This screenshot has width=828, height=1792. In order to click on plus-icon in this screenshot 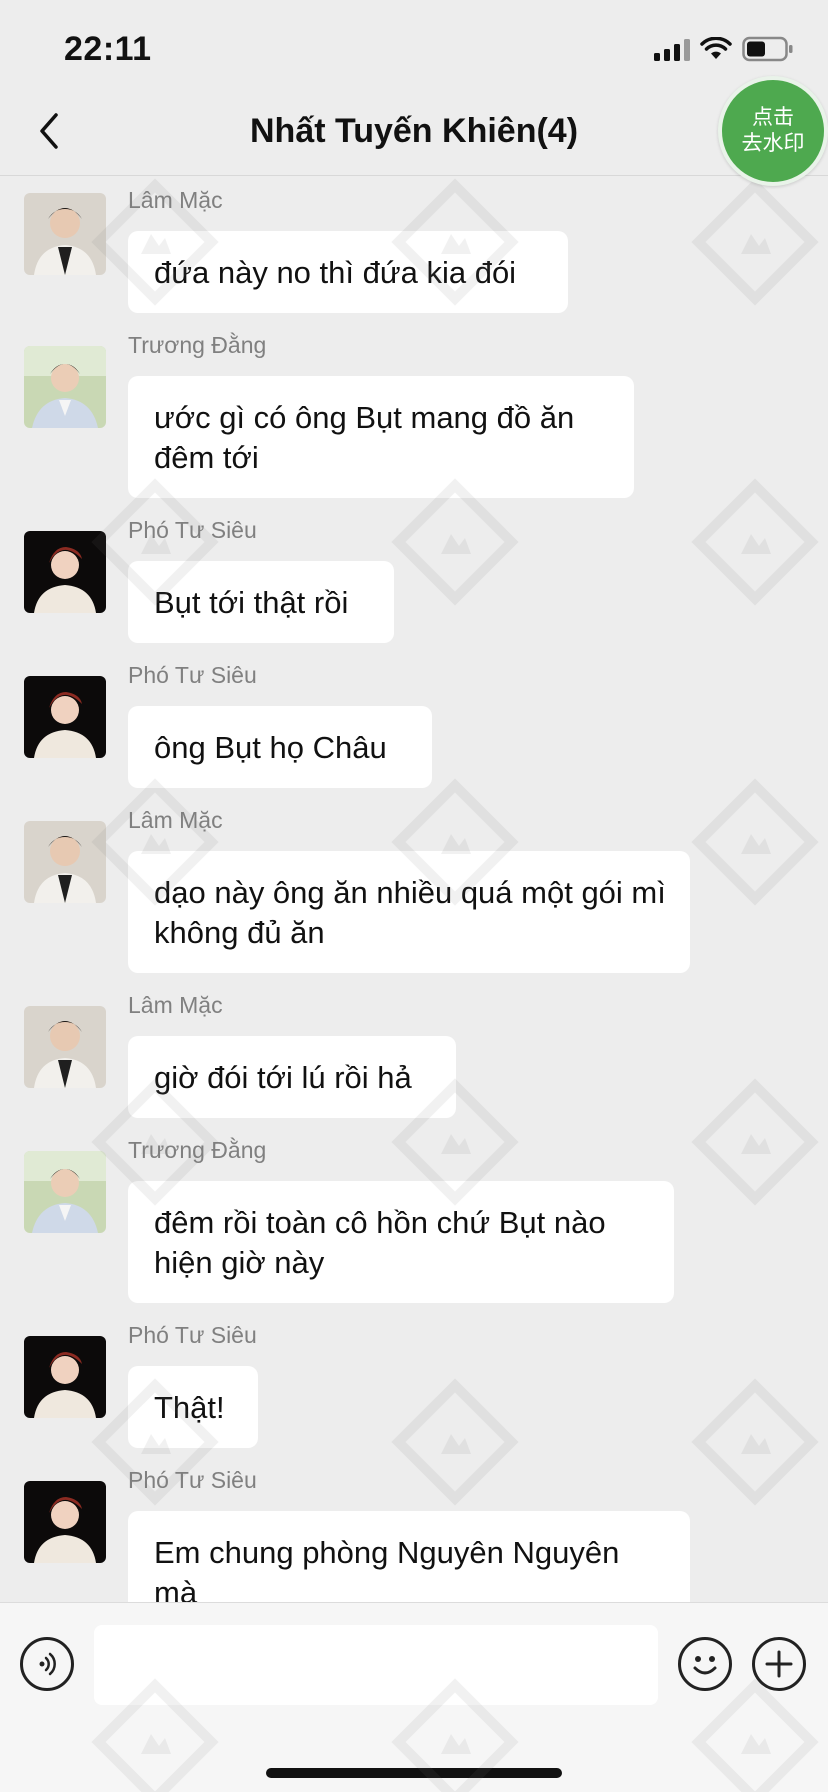, I will do `click(779, 1664)`.